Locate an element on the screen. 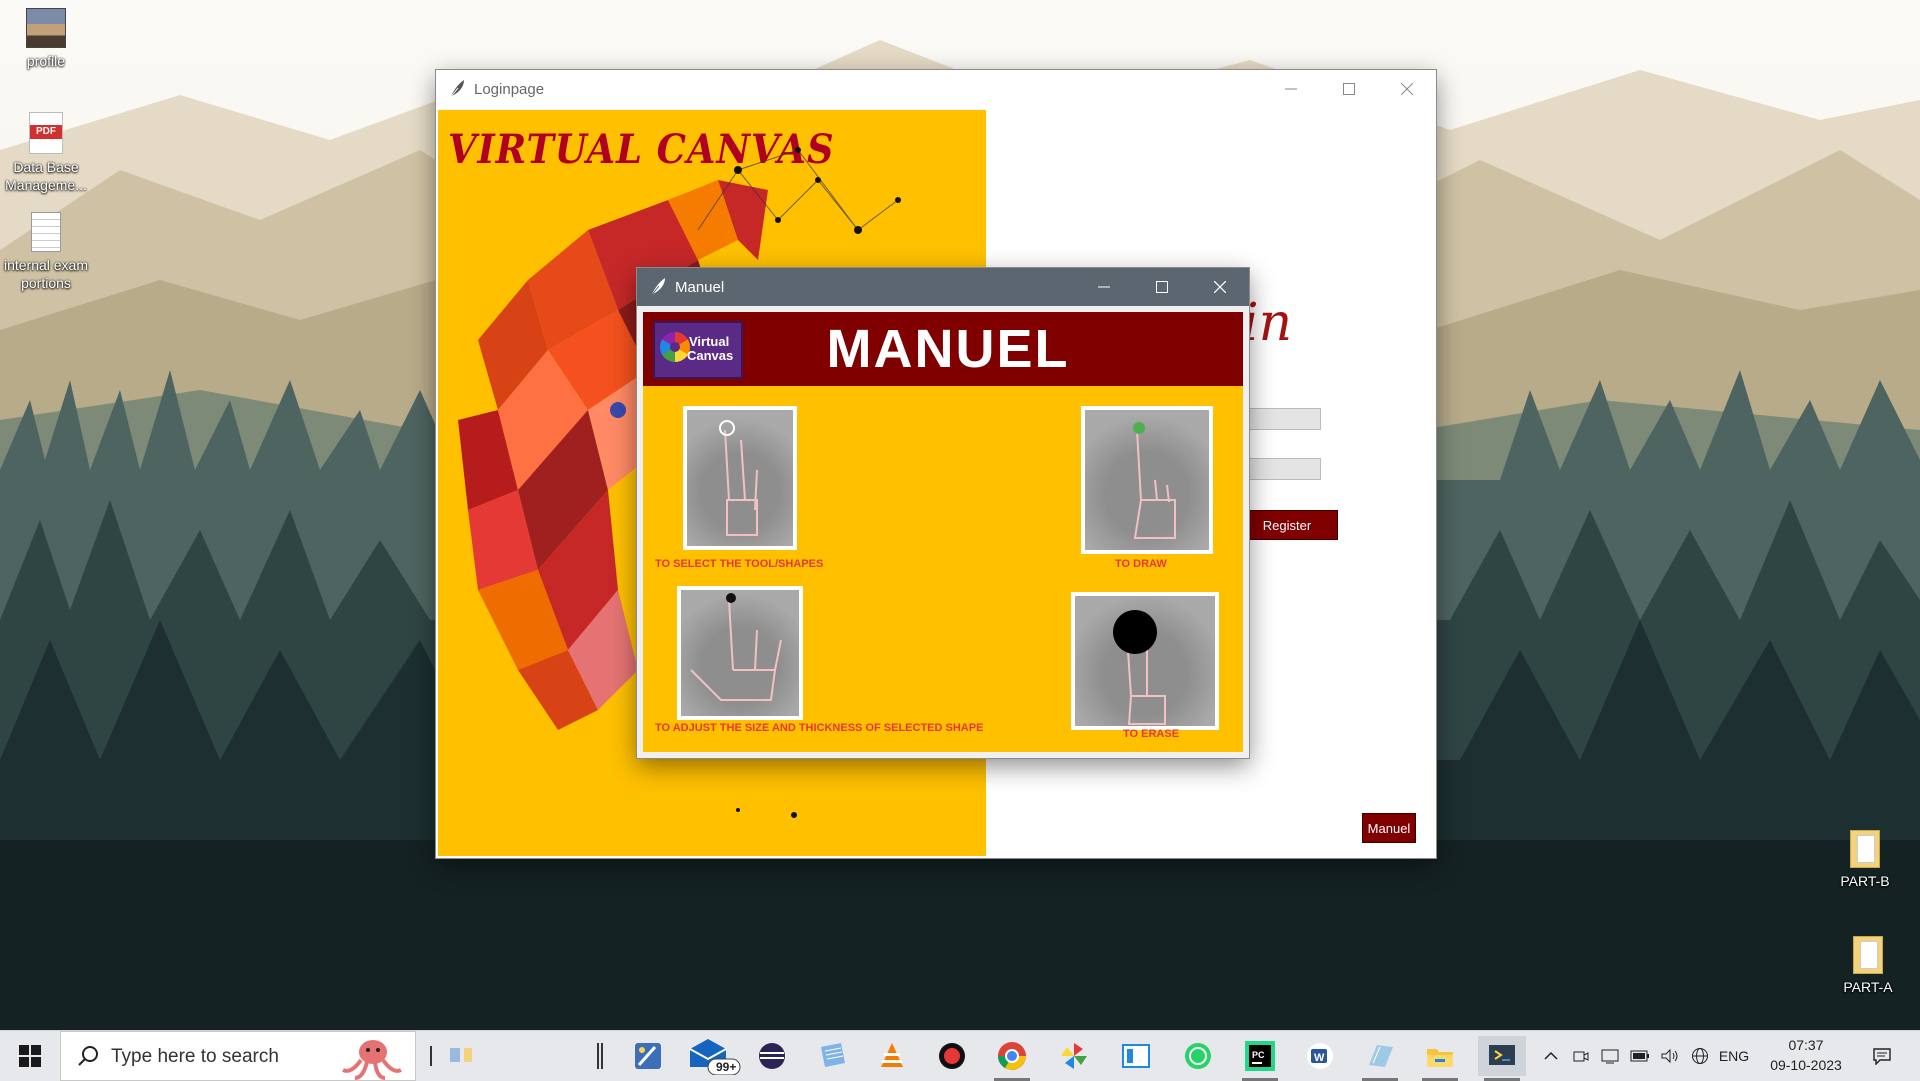 The height and width of the screenshot is (1081, 1920). tray-battery is located at coordinates (1640, 1056).